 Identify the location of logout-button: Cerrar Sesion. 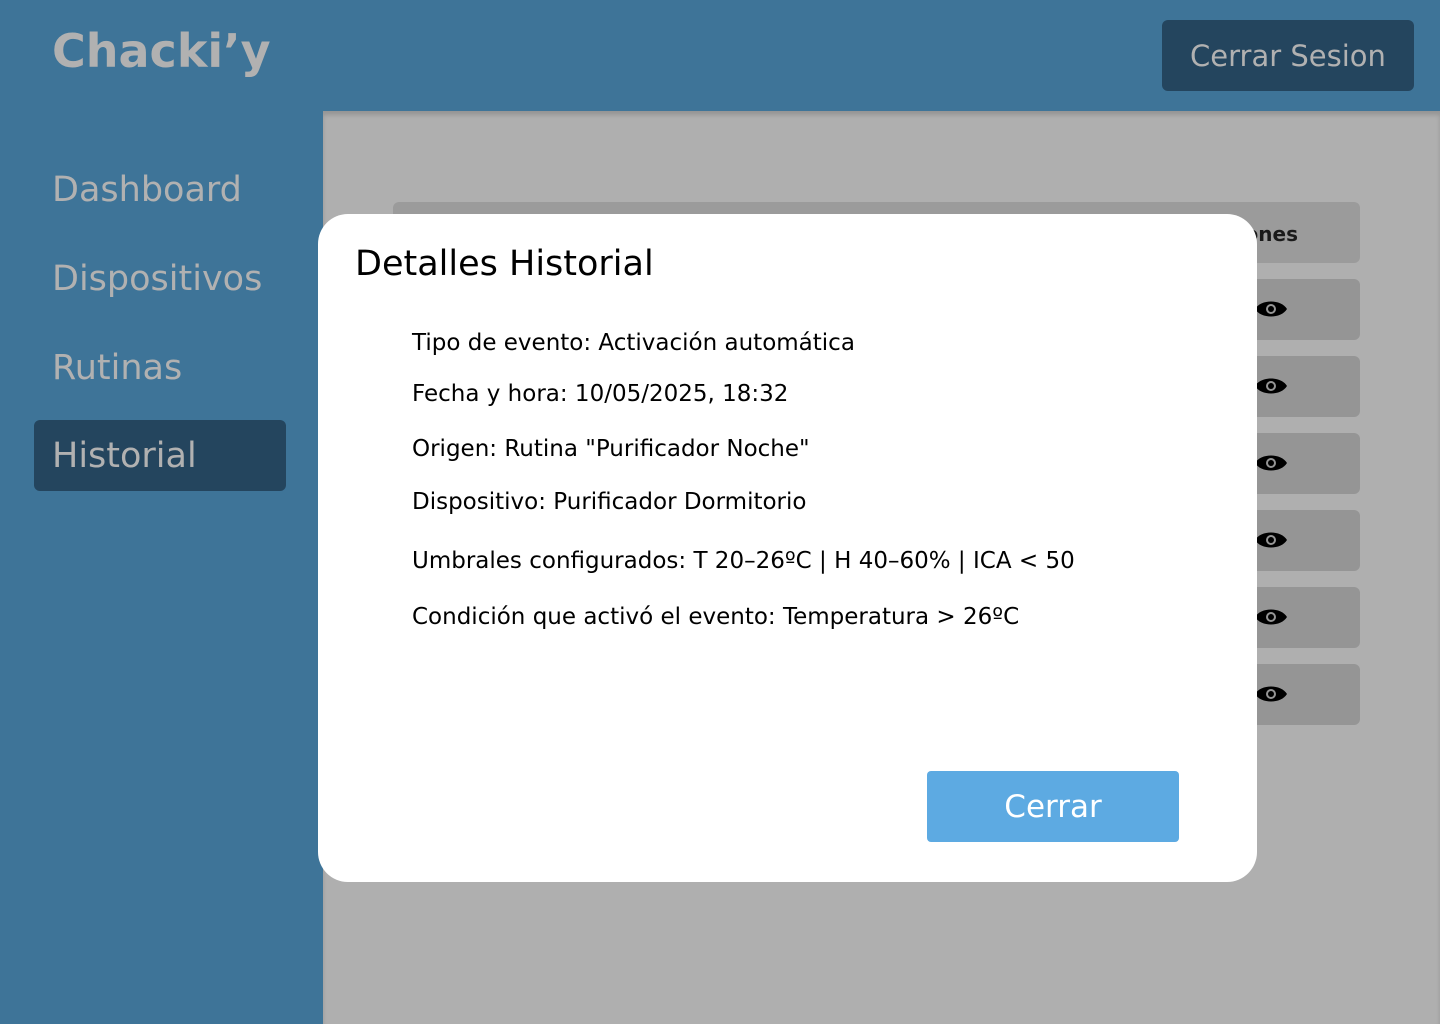
(1288, 55).